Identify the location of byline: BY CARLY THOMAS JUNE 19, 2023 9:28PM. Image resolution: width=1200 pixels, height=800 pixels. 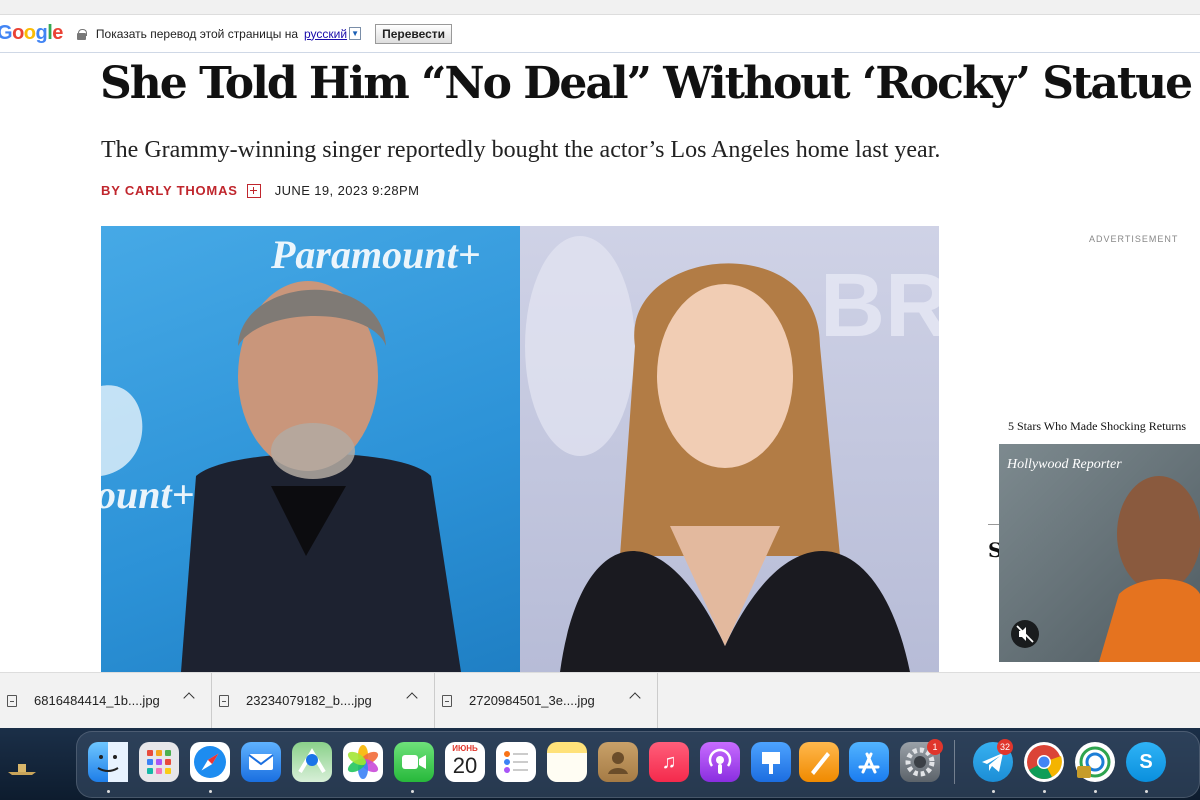
(260, 190).